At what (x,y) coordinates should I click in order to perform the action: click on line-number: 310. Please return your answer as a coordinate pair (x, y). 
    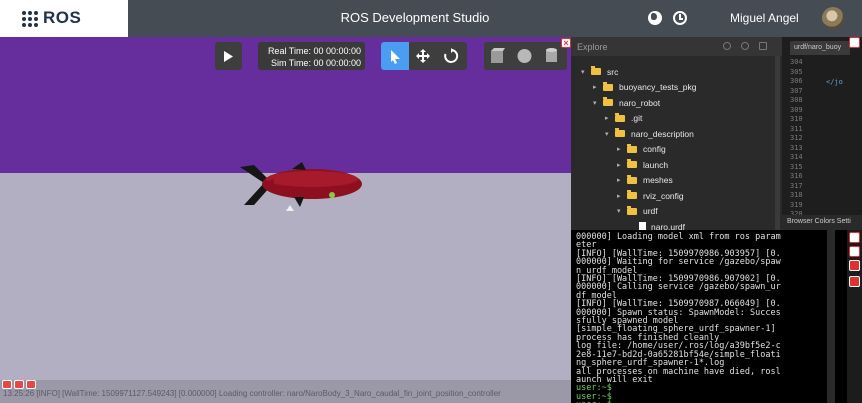
    Looking at the image, I should click on (796, 119).